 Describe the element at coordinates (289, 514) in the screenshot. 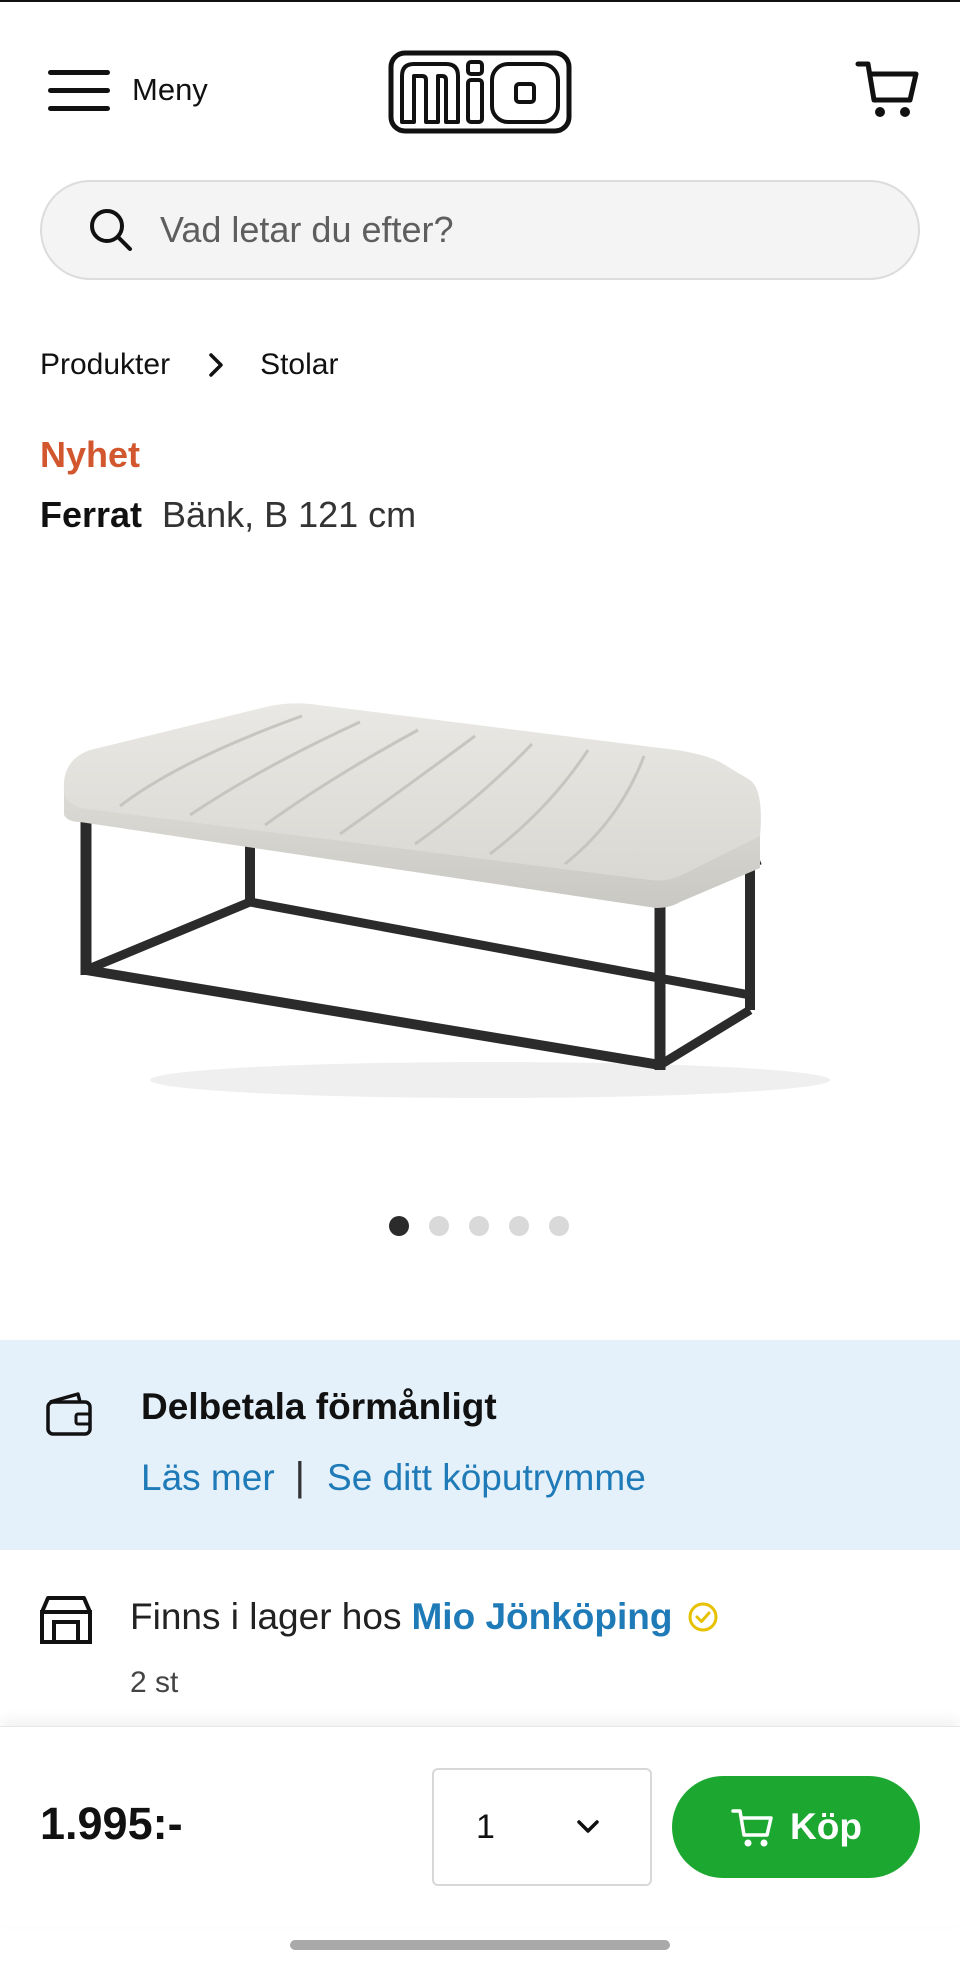

I see `product-description: Bänk, B 121 cm` at that location.